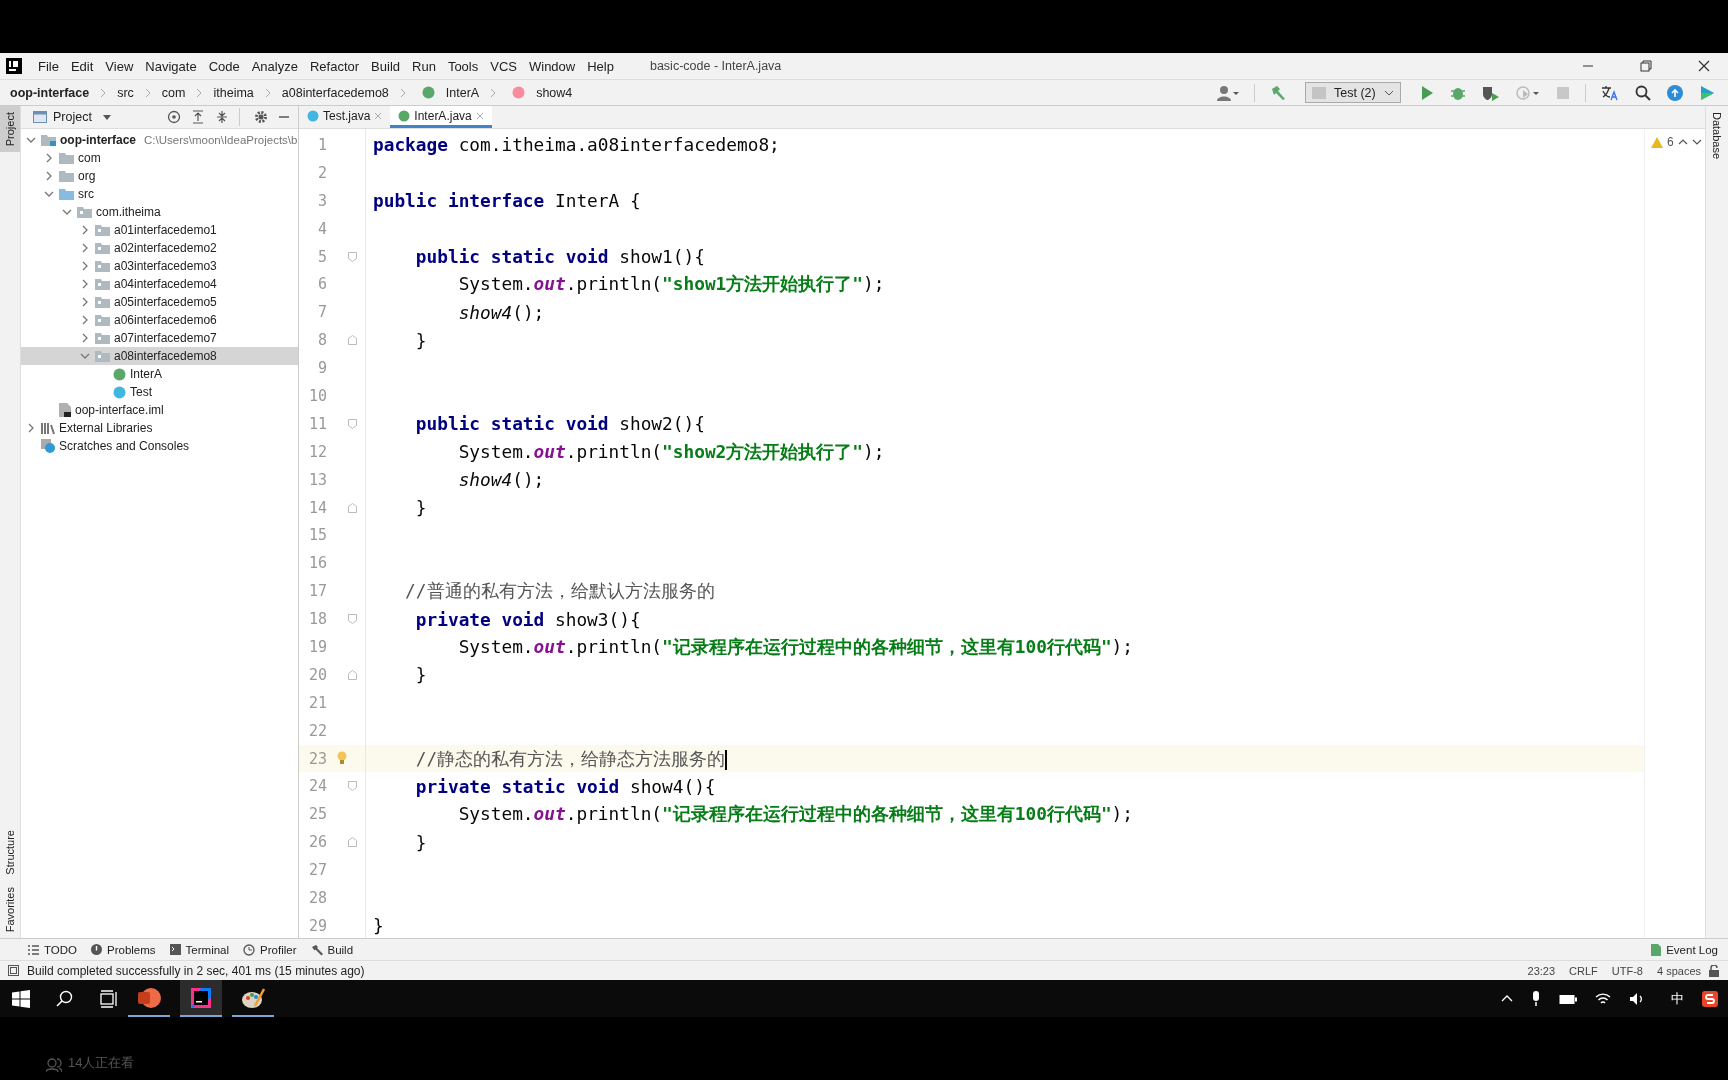  What do you see at coordinates (233, 92) in the screenshot?
I see `breadcrumb-item: itheima` at bounding box center [233, 92].